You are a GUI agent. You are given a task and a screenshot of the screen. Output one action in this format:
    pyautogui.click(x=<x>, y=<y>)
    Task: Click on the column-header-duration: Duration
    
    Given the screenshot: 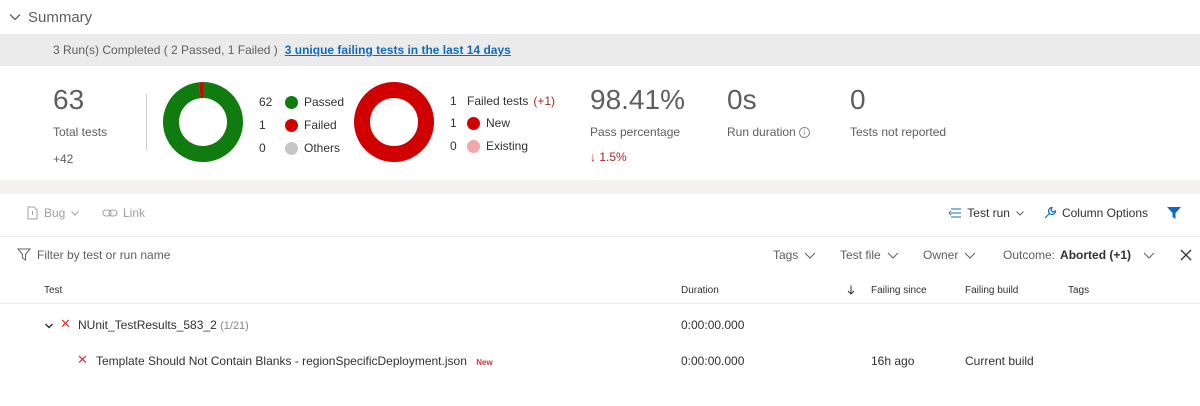 What is the action you would take?
    pyautogui.click(x=700, y=290)
    